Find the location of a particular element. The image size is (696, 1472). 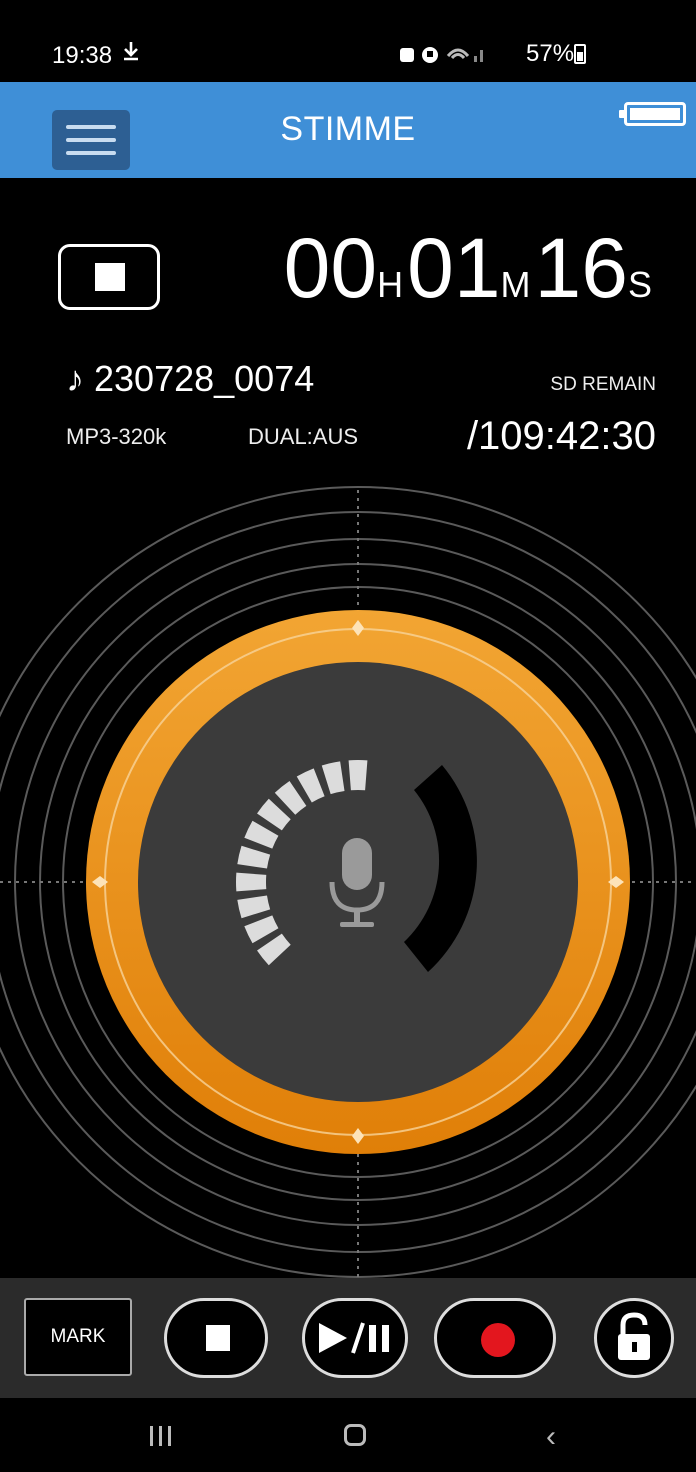

download-icon is located at coordinates (131, 54).